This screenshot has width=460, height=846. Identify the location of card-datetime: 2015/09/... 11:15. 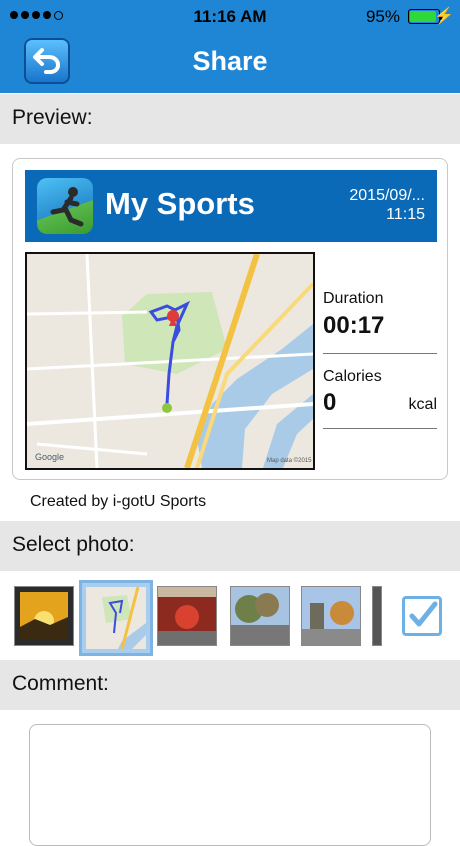
(360, 205).